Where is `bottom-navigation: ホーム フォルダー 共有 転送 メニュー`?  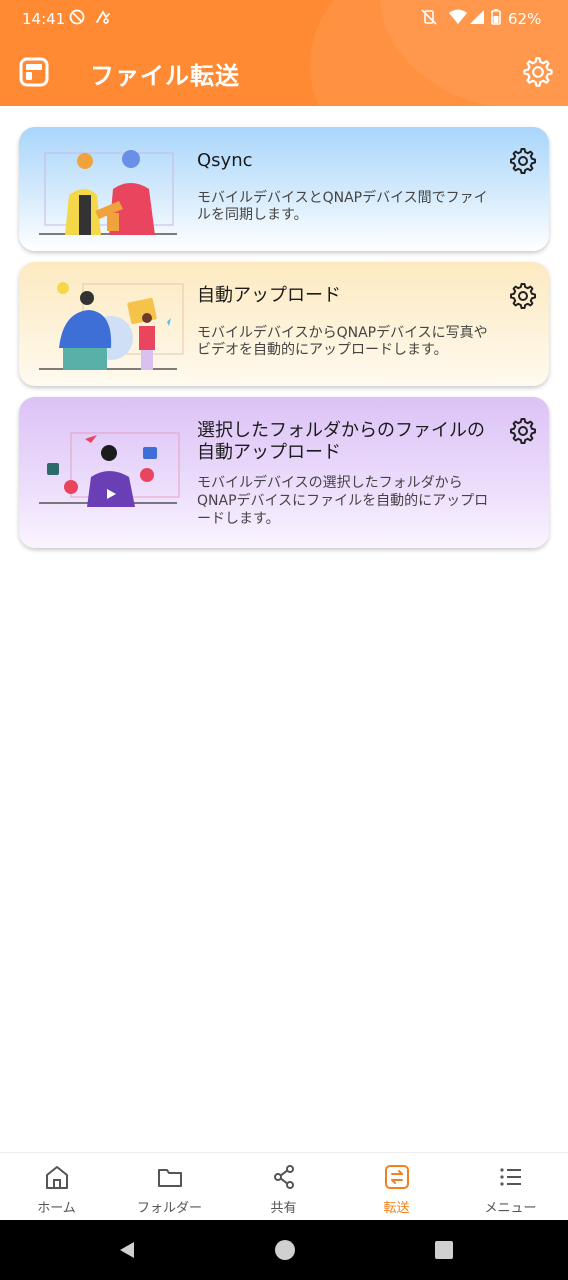
bottom-navigation: ホーム フォルダー 共有 転送 メニュー is located at coordinates (284, 1186).